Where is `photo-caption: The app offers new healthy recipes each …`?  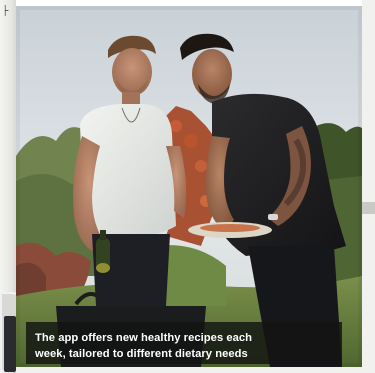
photo-caption: The app offers new healthy recipes each … is located at coordinates (184, 343).